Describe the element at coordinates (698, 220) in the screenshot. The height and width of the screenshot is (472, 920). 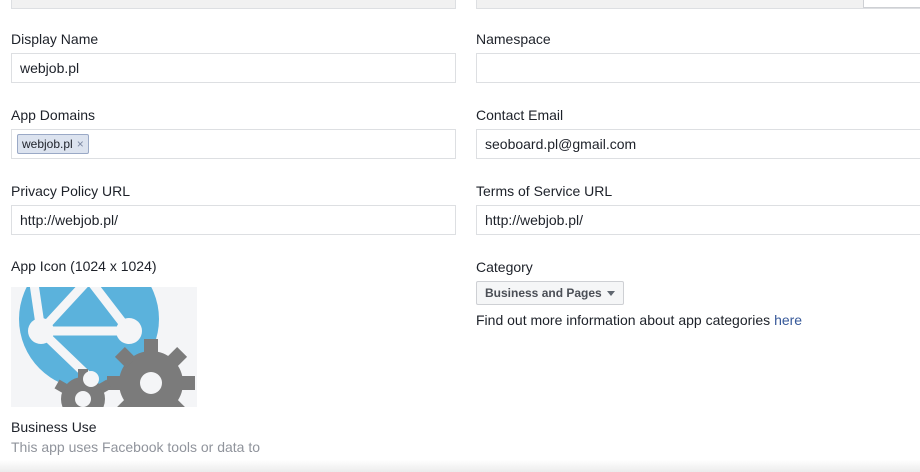
I see `terms-of-service-input: http://webjob.pl/` at that location.